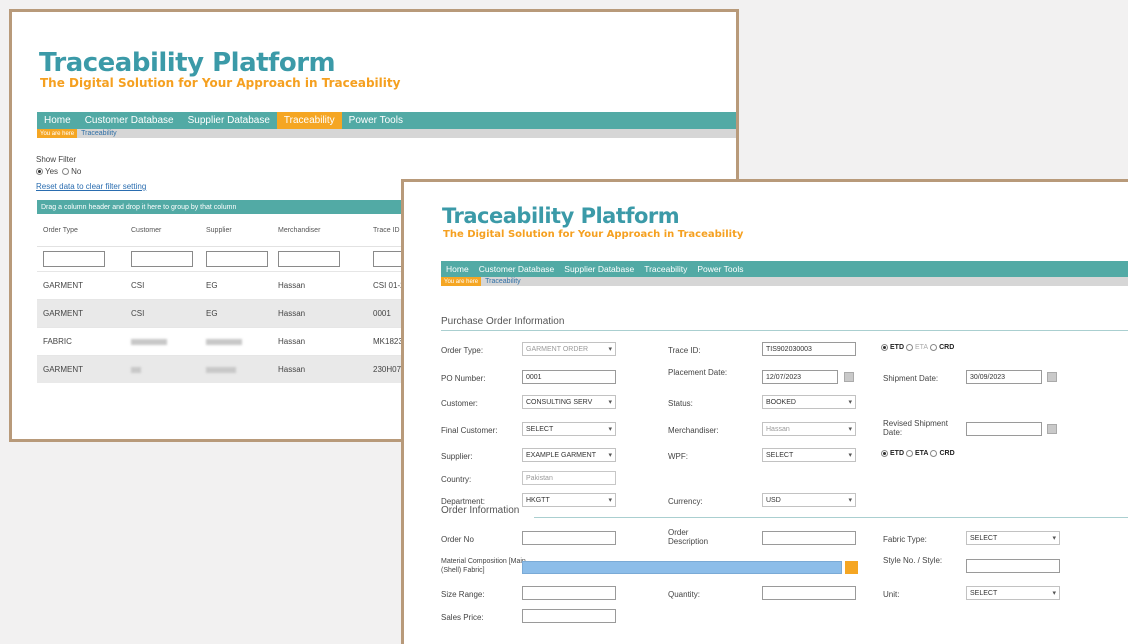 The width and height of the screenshot is (1128, 644). I want to click on cell-supplier-redacted, so click(236, 341).